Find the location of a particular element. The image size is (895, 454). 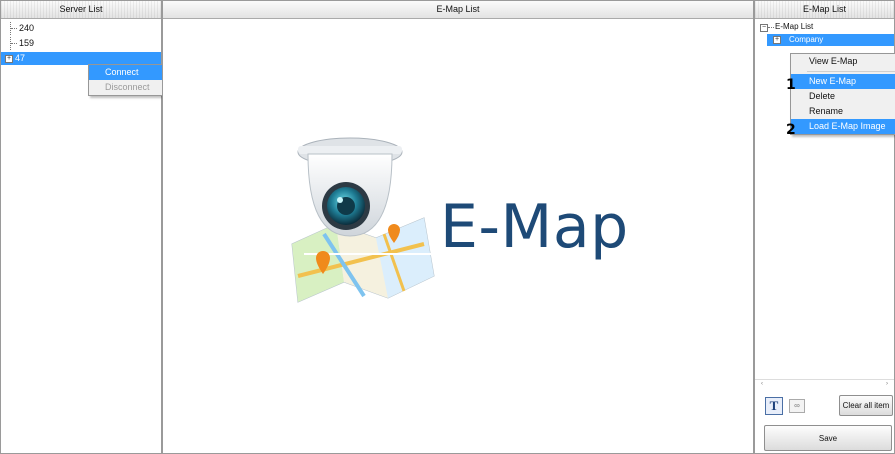

company-label: Company is located at coordinates (806, 39).